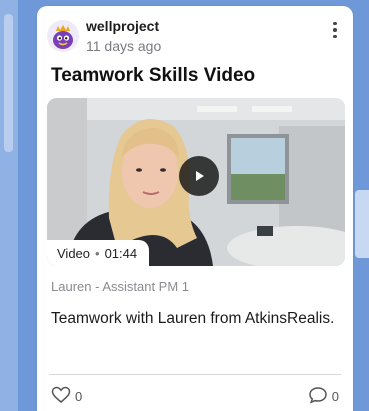 This screenshot has height=411, width=369. Describe the element at coordinates (63, 36) in the screenshot. I see `monster-avatar-icon` at that location.